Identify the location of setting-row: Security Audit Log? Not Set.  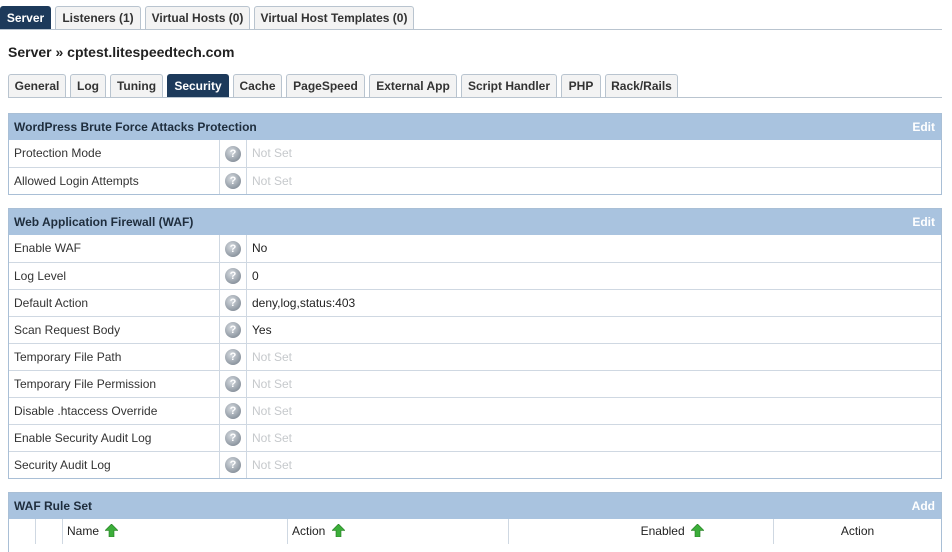
(475, 464).